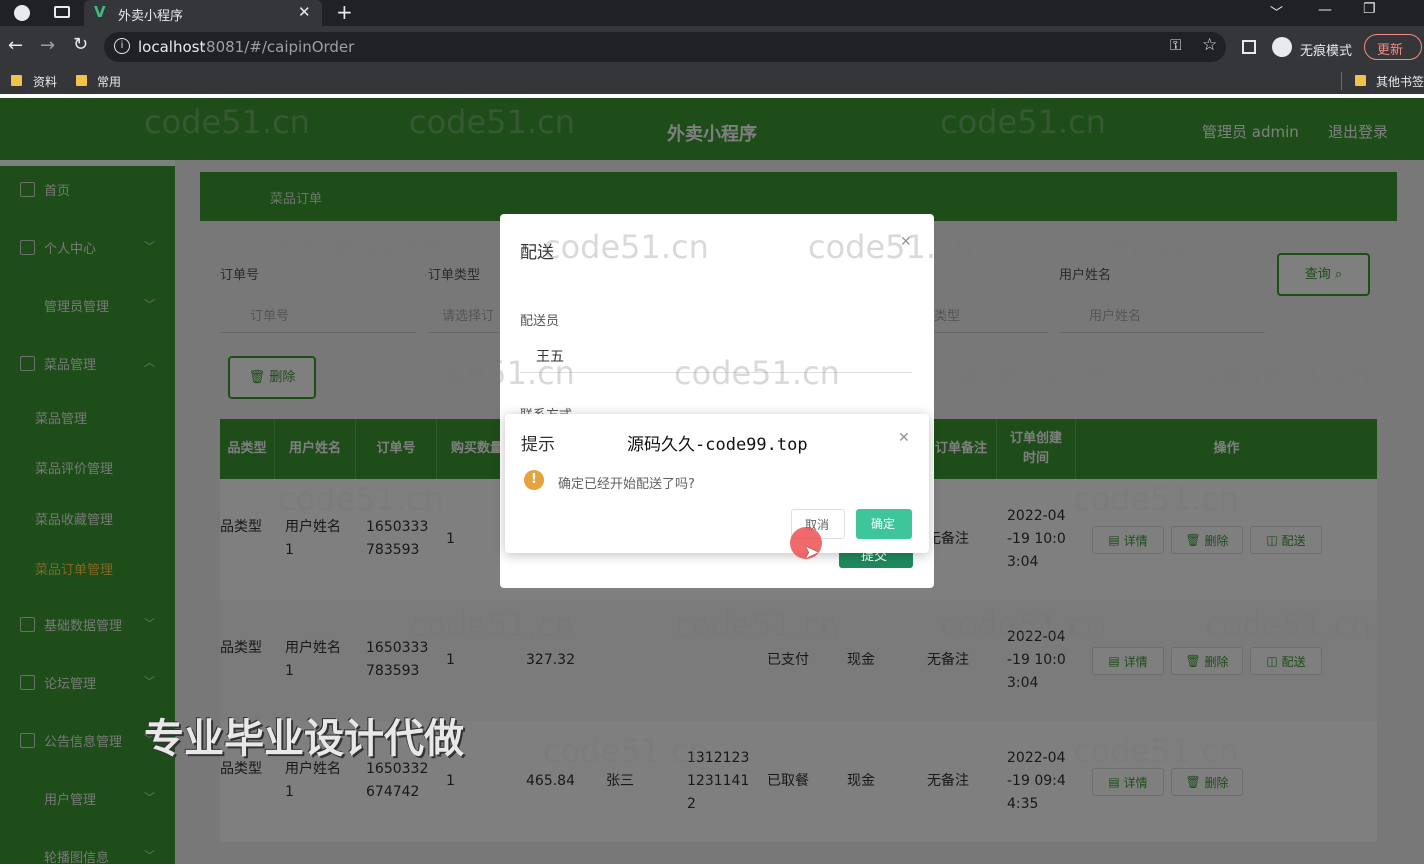 The height and width of the screenshot is (867, 1424). I want to click on vue-logo-icon: V, so click(100, 12).